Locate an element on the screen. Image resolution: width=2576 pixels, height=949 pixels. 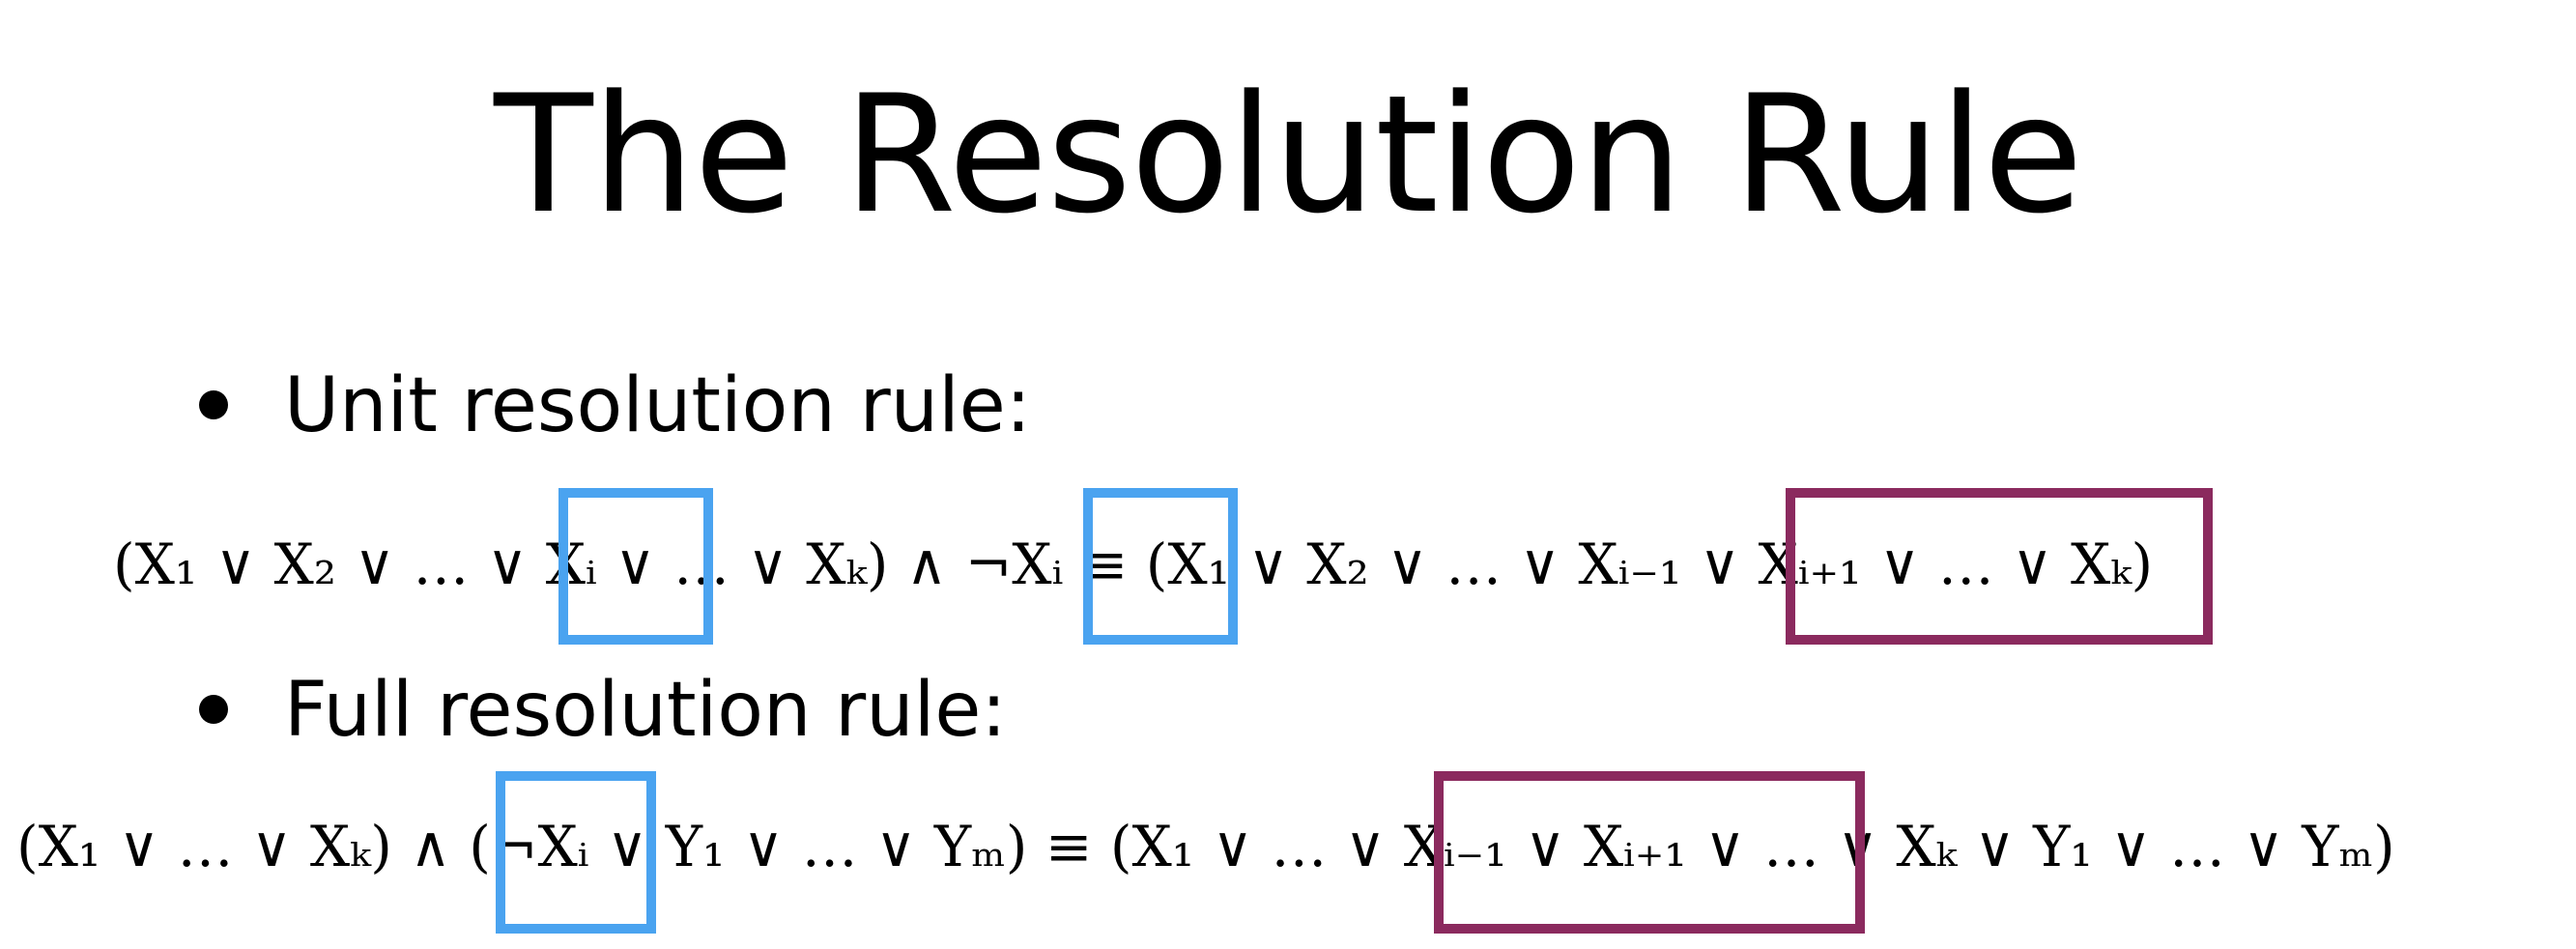
highlight-not-xi-full is located at coordinates (576, 852).